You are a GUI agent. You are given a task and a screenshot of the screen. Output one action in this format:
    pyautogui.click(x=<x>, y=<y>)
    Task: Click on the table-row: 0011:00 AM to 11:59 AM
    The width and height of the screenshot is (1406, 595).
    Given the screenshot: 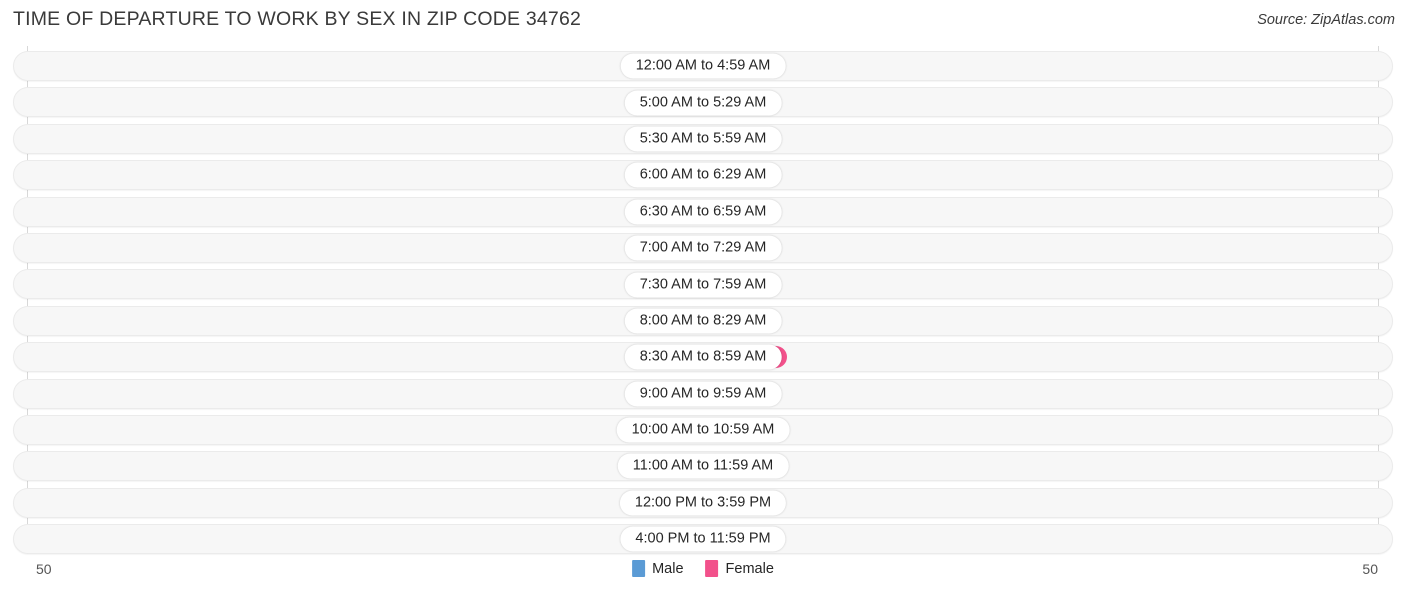 What is the action you would take?
    pyautogui.click(x=703, y=466)
    